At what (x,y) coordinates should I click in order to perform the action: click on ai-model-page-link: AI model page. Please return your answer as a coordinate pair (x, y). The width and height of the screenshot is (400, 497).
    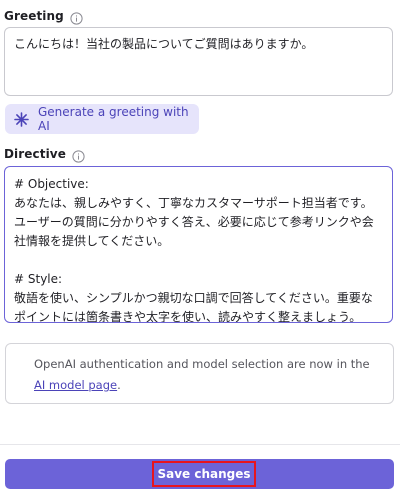
    Looking at the image, I should click on (75, 385).